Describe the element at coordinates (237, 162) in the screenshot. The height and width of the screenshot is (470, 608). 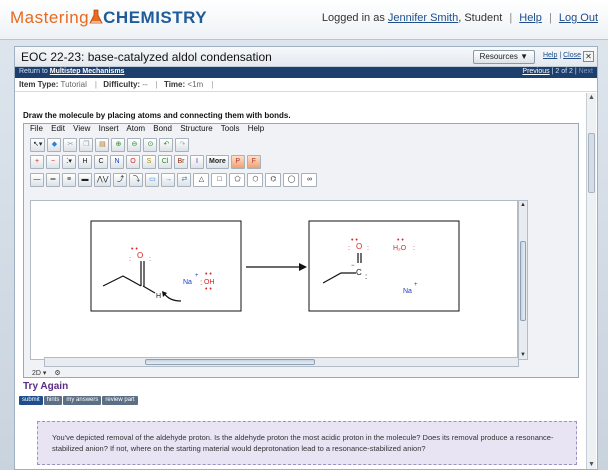
I see `element-p-button: P` at that location.